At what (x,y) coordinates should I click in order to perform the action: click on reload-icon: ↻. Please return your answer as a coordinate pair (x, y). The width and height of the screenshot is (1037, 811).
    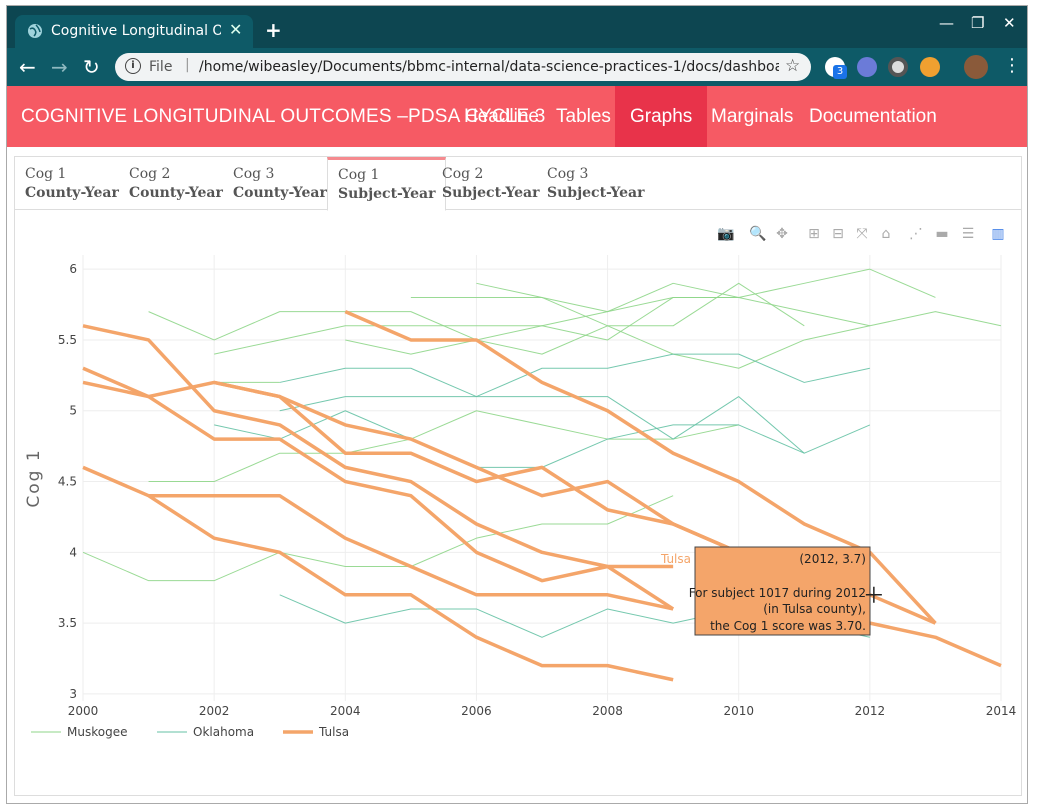
    Looking at the image, I should click on (91, 67).